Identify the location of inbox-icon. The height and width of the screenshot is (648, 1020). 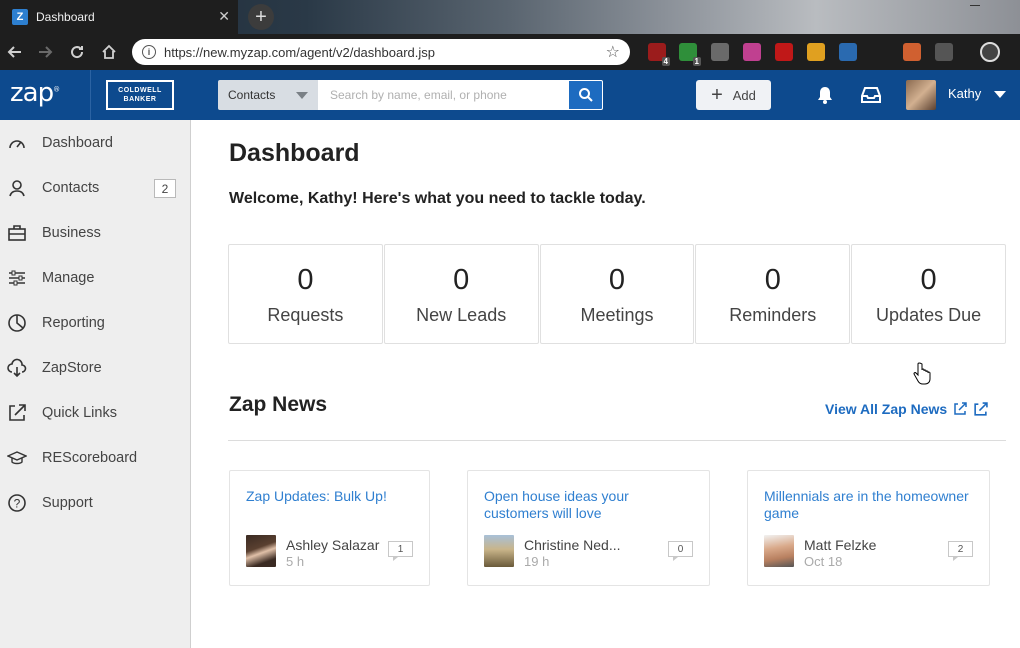
(871, 97).